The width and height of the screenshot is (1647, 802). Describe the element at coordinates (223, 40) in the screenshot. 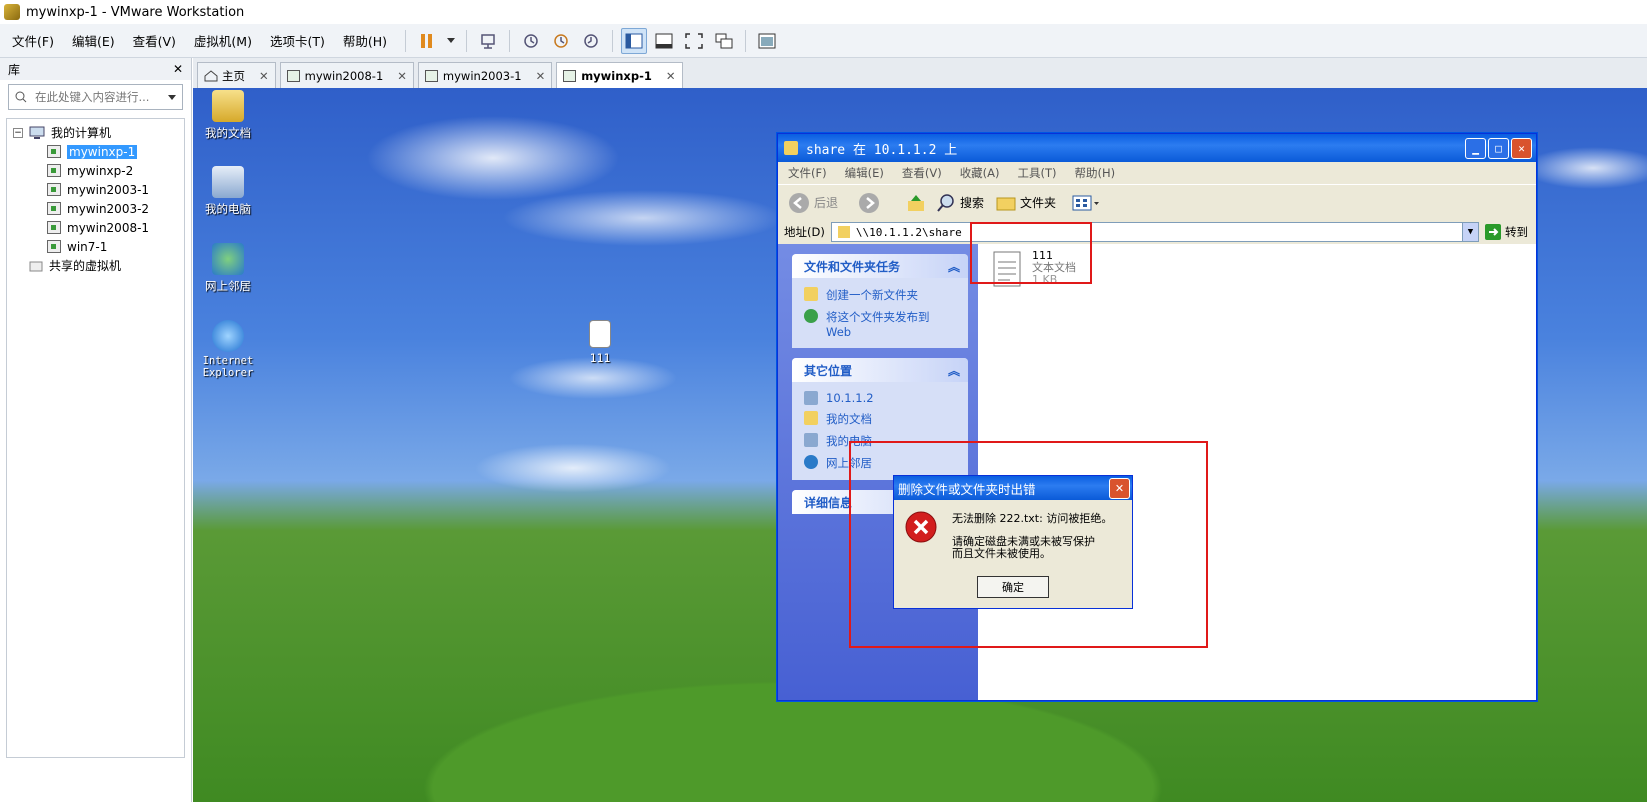

I see `menu-vm: 虚拟机(M)` at that location.